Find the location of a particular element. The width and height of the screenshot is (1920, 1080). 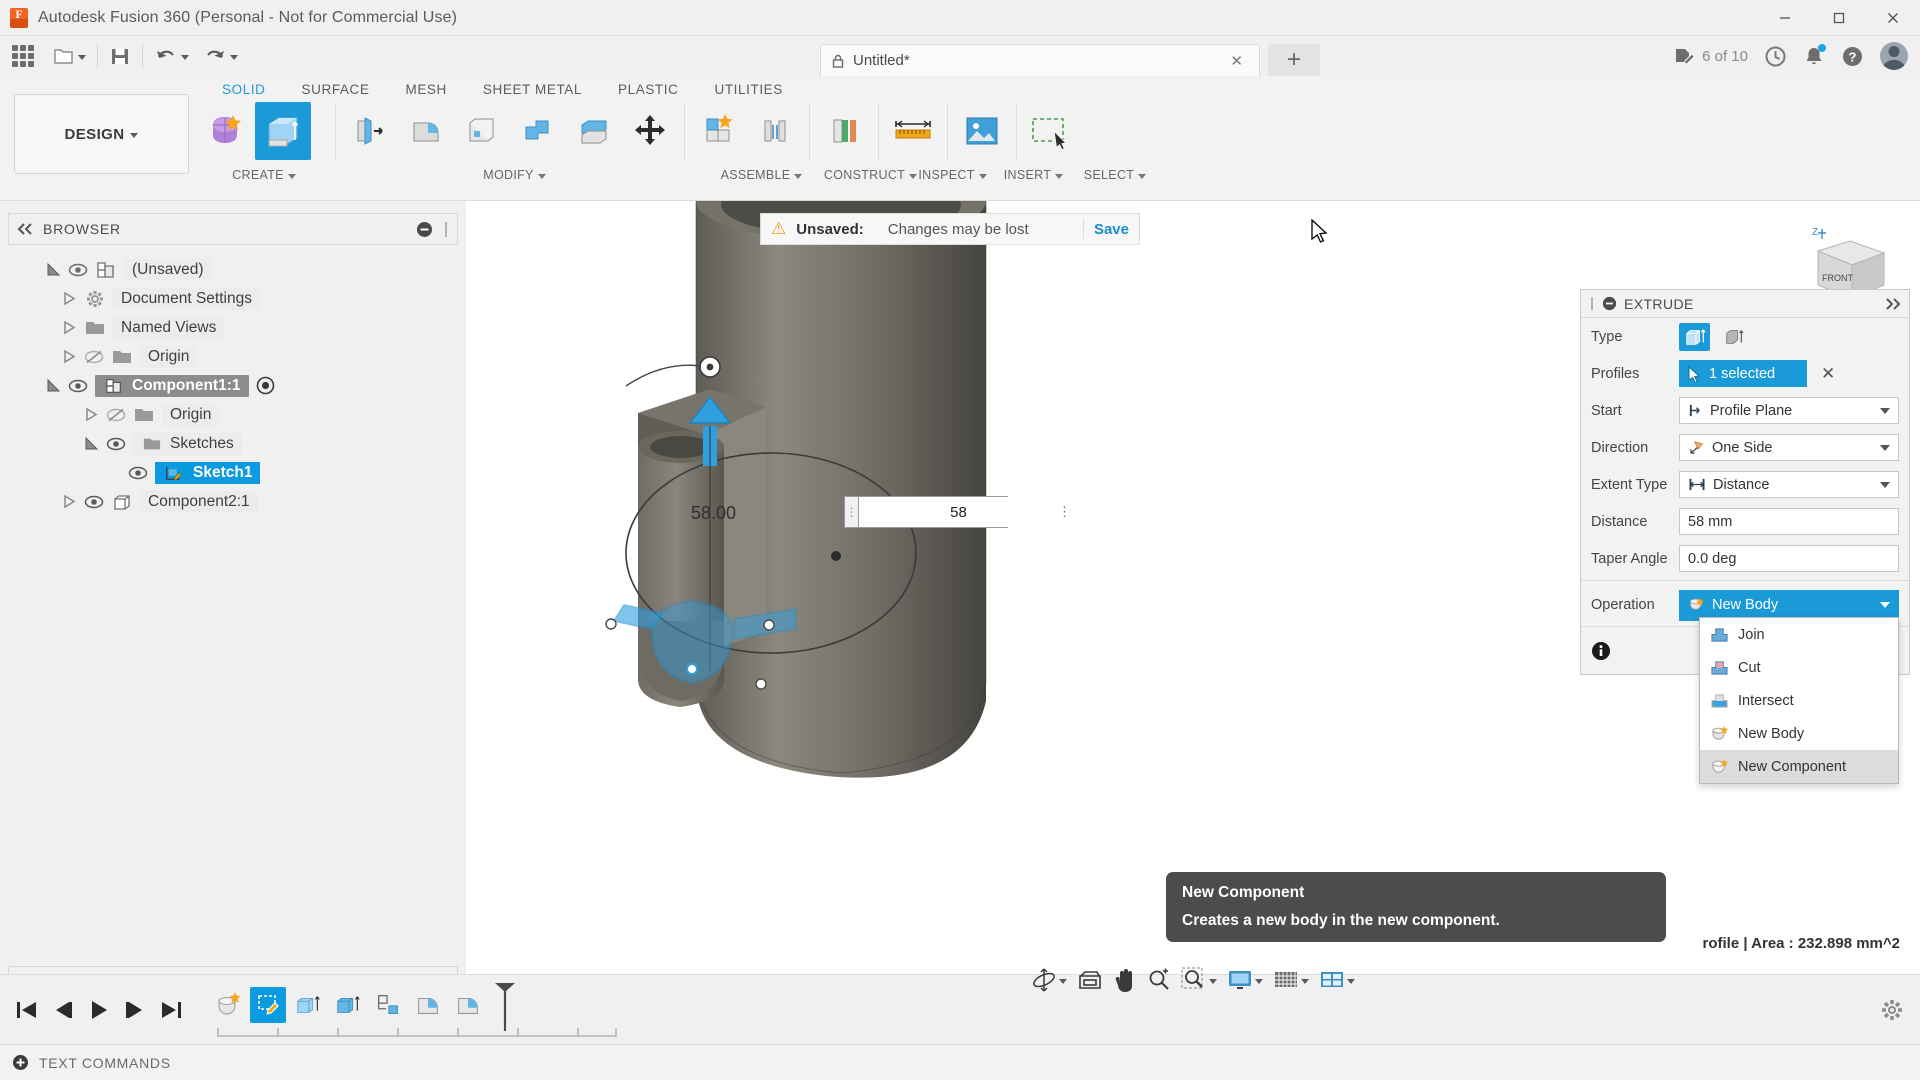

tree-node-component1: Component1:1 is located at coordinates (233, 385).